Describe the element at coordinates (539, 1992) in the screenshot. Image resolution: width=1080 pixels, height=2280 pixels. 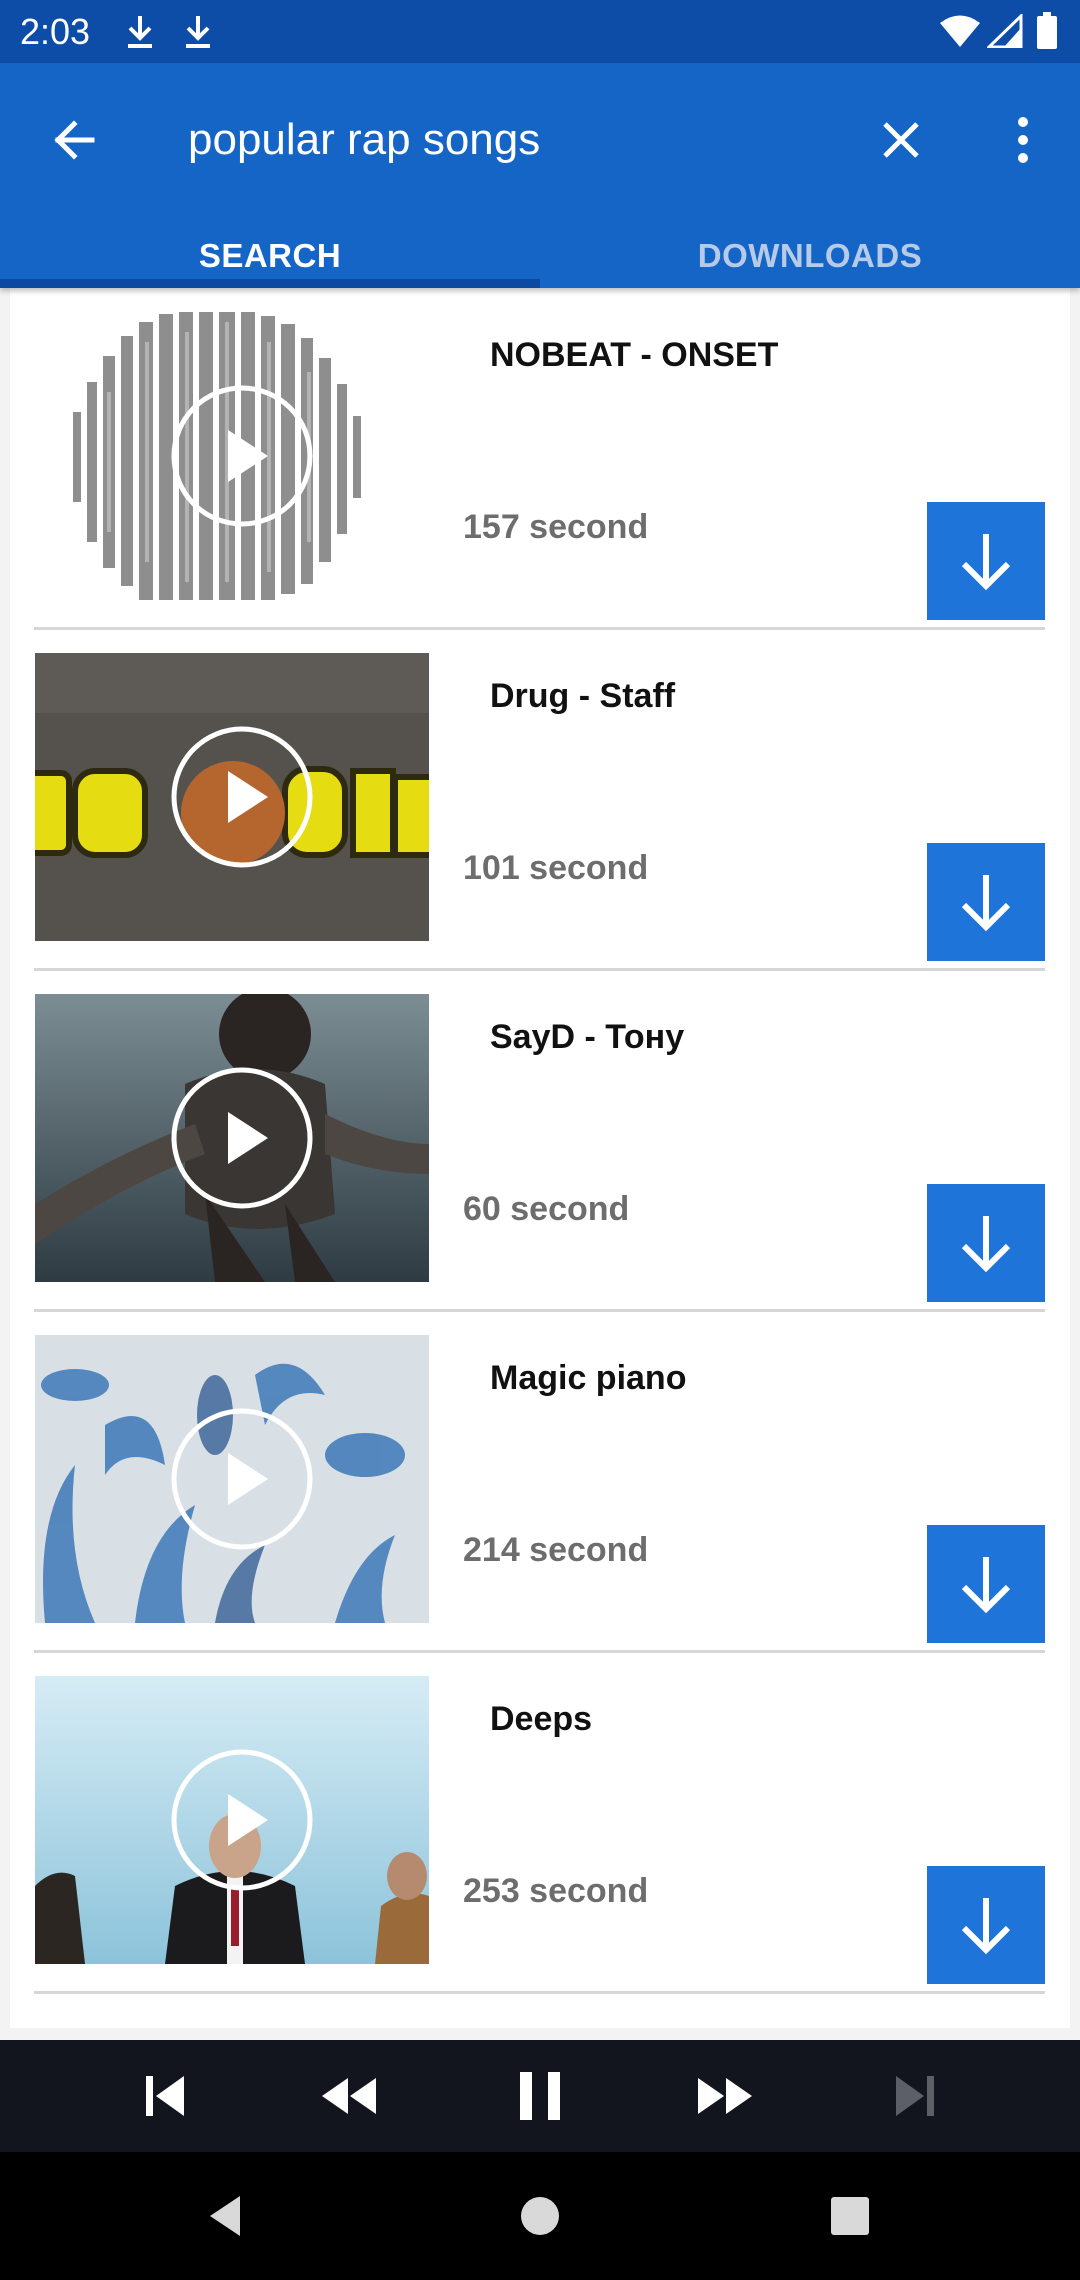
I see `row-divider` at that location.